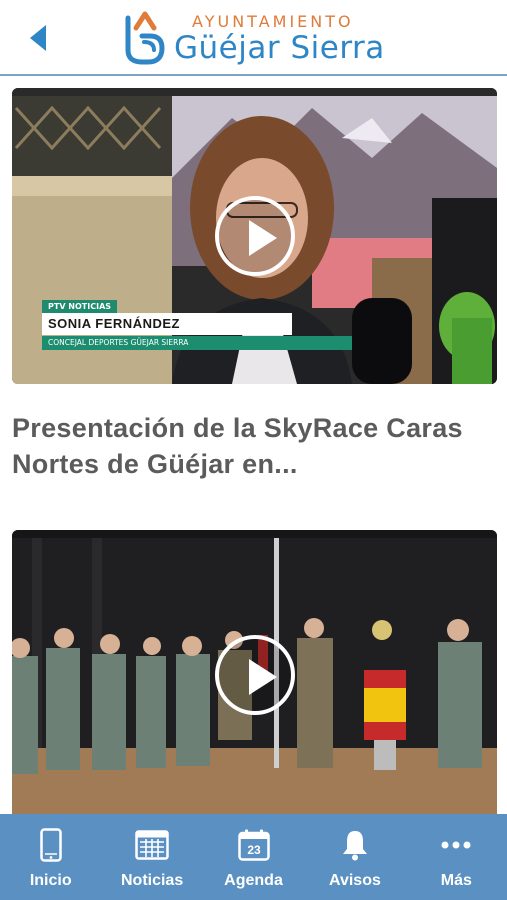  Describe the element at coordinates (80, 306) in the screenshot. I see `video-channel-tag: PTV NOTICIAS` at that location.